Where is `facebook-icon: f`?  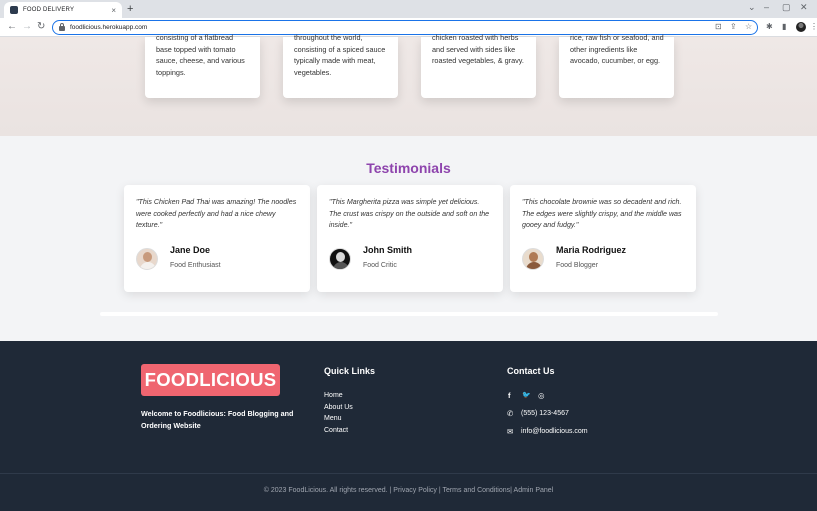 facebook-icon: f is located at coordinates (509, 395).